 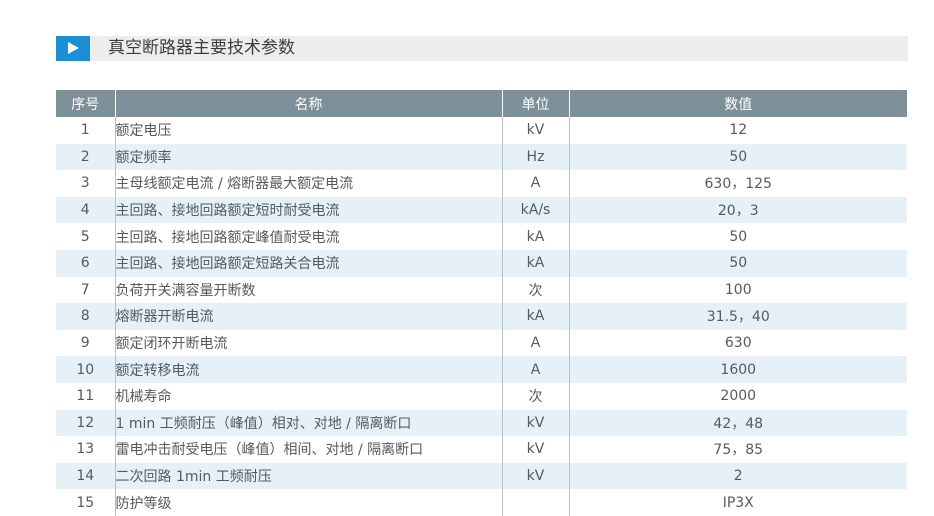 What do you see at coordinates (309, 130) in the screenshot?
I see `row-name: 额定电压` at bounding box center [309, 130].